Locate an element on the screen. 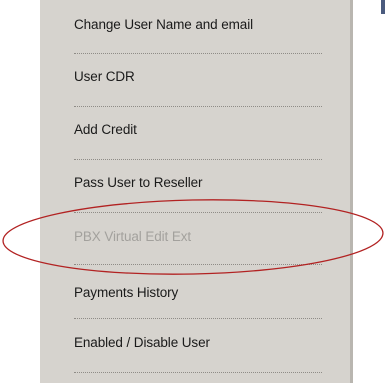 The height and width of the screenshot is (383, 386). menu-item-payments-history: Payments History is located at coordinates (126, 293).